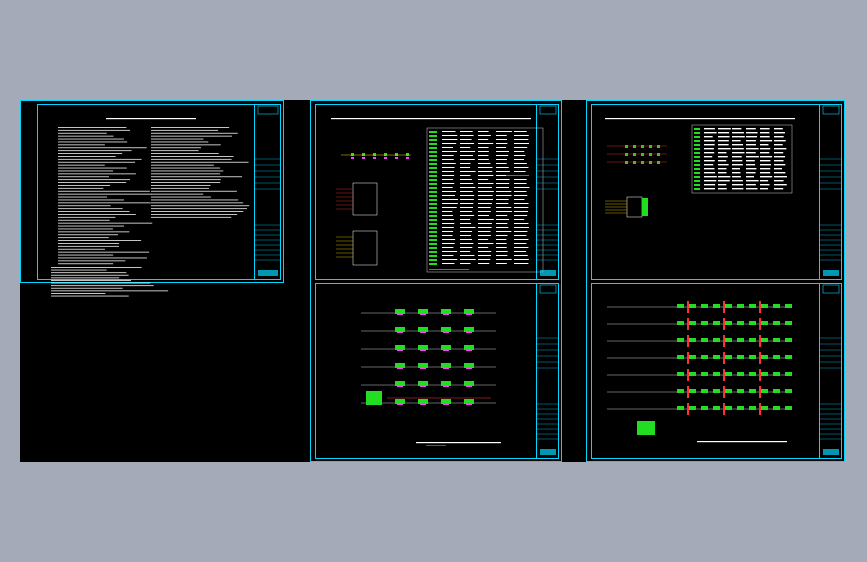 The image size is (867, 562). I want to click on sheet-notes, so click(152, 198).